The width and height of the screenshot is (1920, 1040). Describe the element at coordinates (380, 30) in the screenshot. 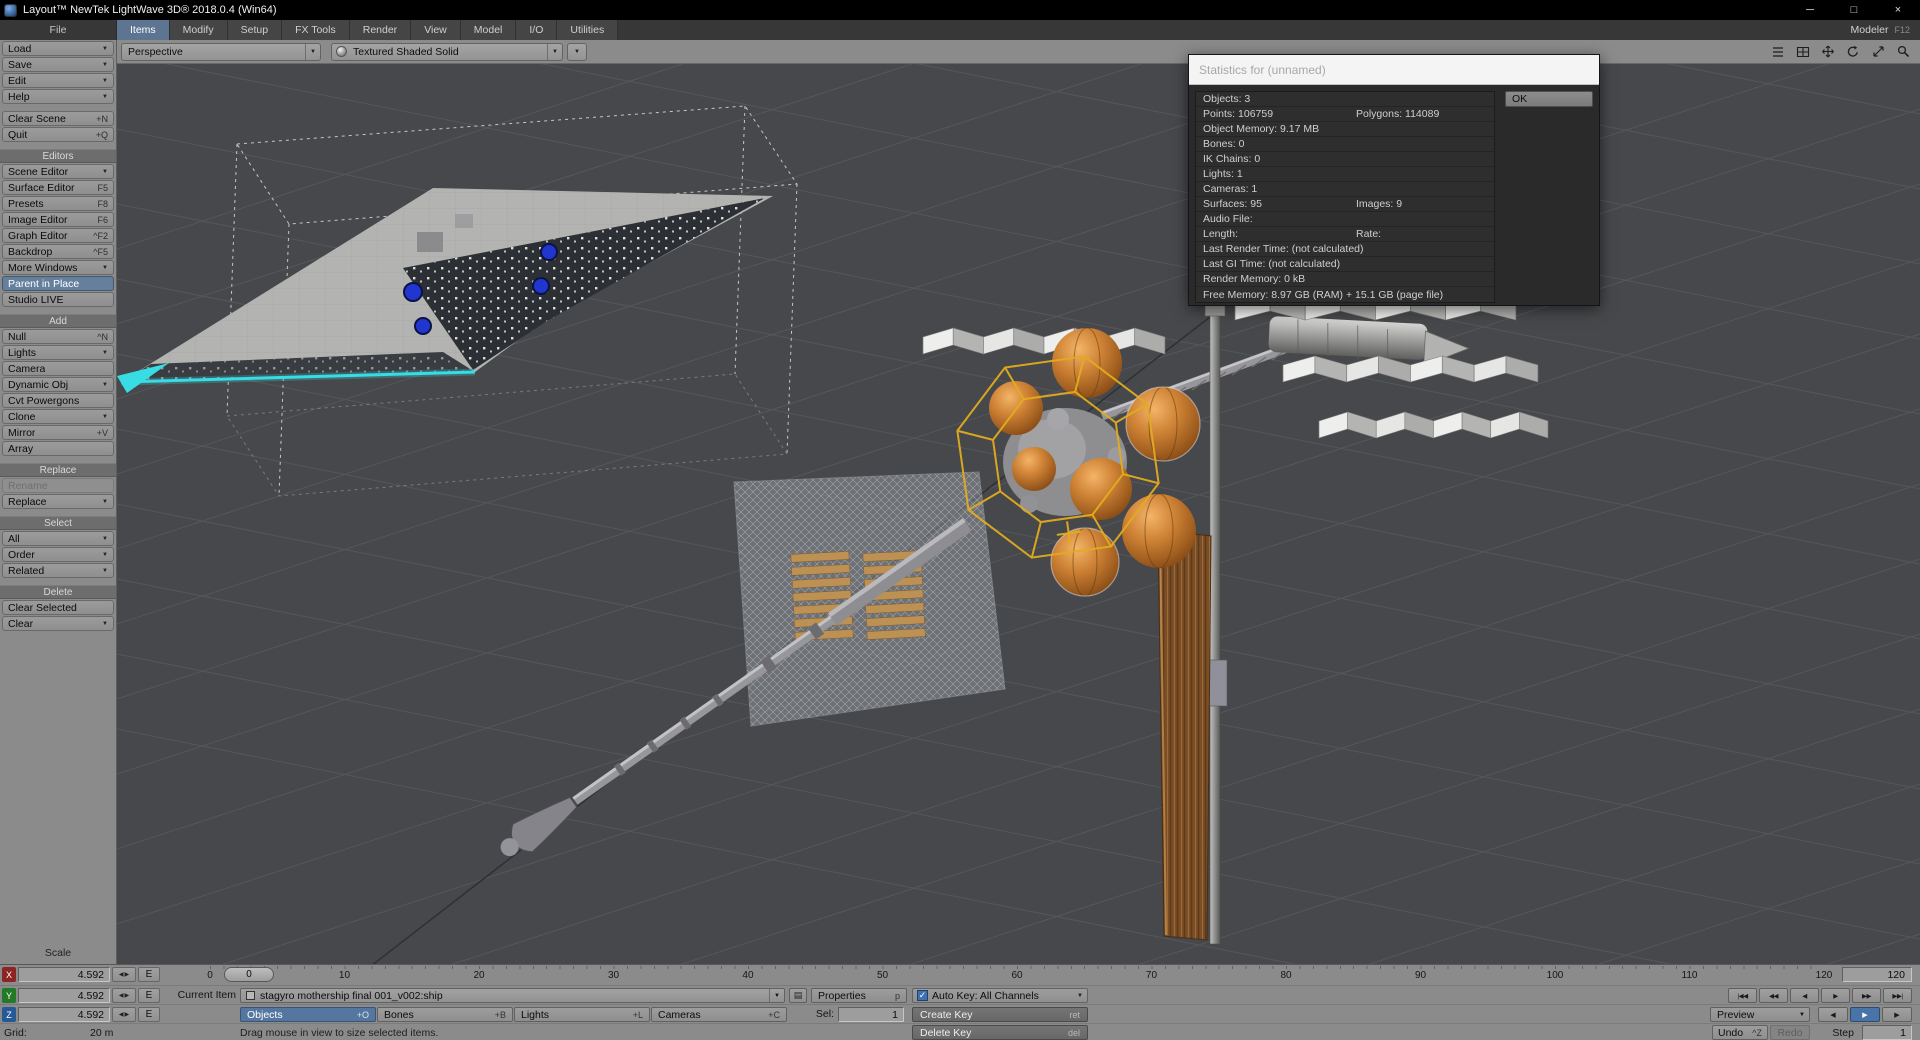

I see `tab-render: Render` at that location.